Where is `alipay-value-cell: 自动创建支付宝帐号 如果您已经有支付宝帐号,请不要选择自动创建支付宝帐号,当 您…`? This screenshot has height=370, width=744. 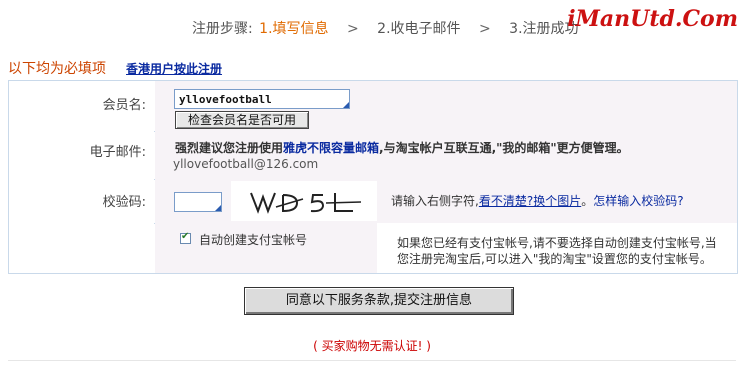
alipay-value-cell: 自动创建支付宝帐号 如果您已经有支付宝帐号,请不要选择自动创建支付宝帐号,当 您… is located at coordinates (446, 248).